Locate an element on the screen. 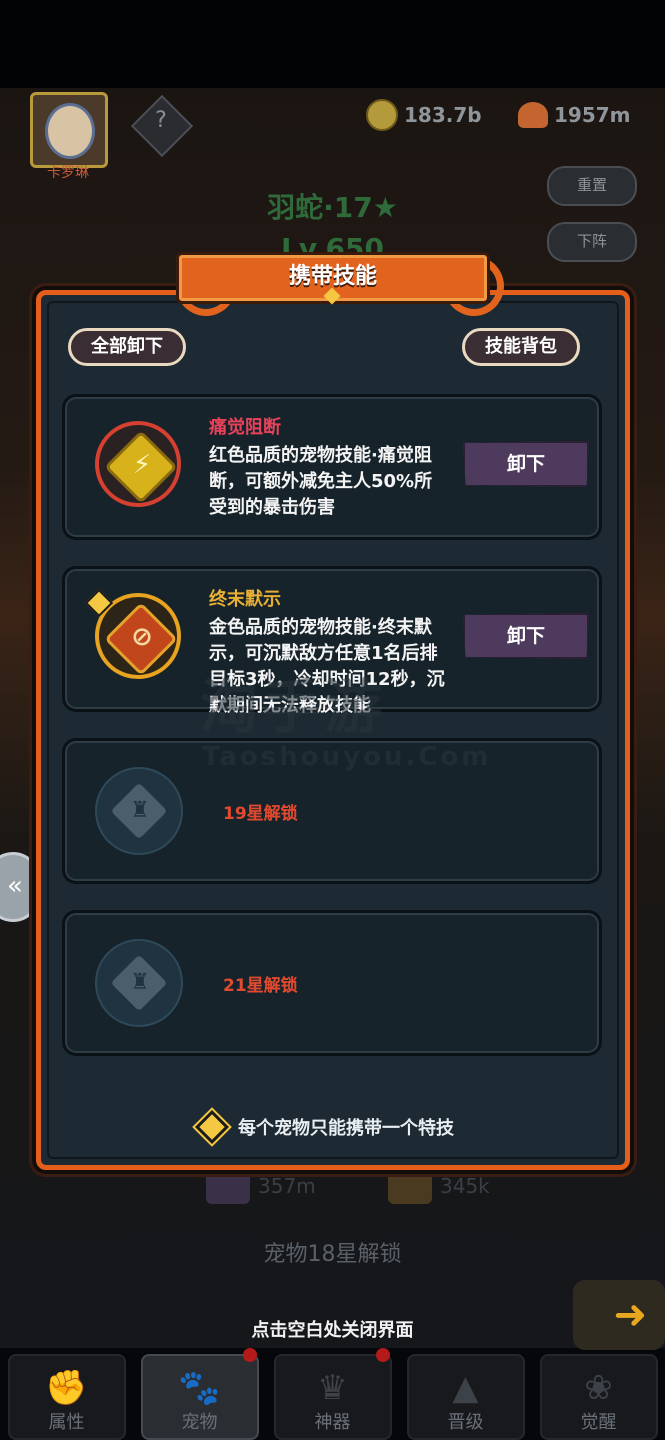  locked-skill-slot-2: ♜ 21星解锁 is located at coordinates (332, 983).